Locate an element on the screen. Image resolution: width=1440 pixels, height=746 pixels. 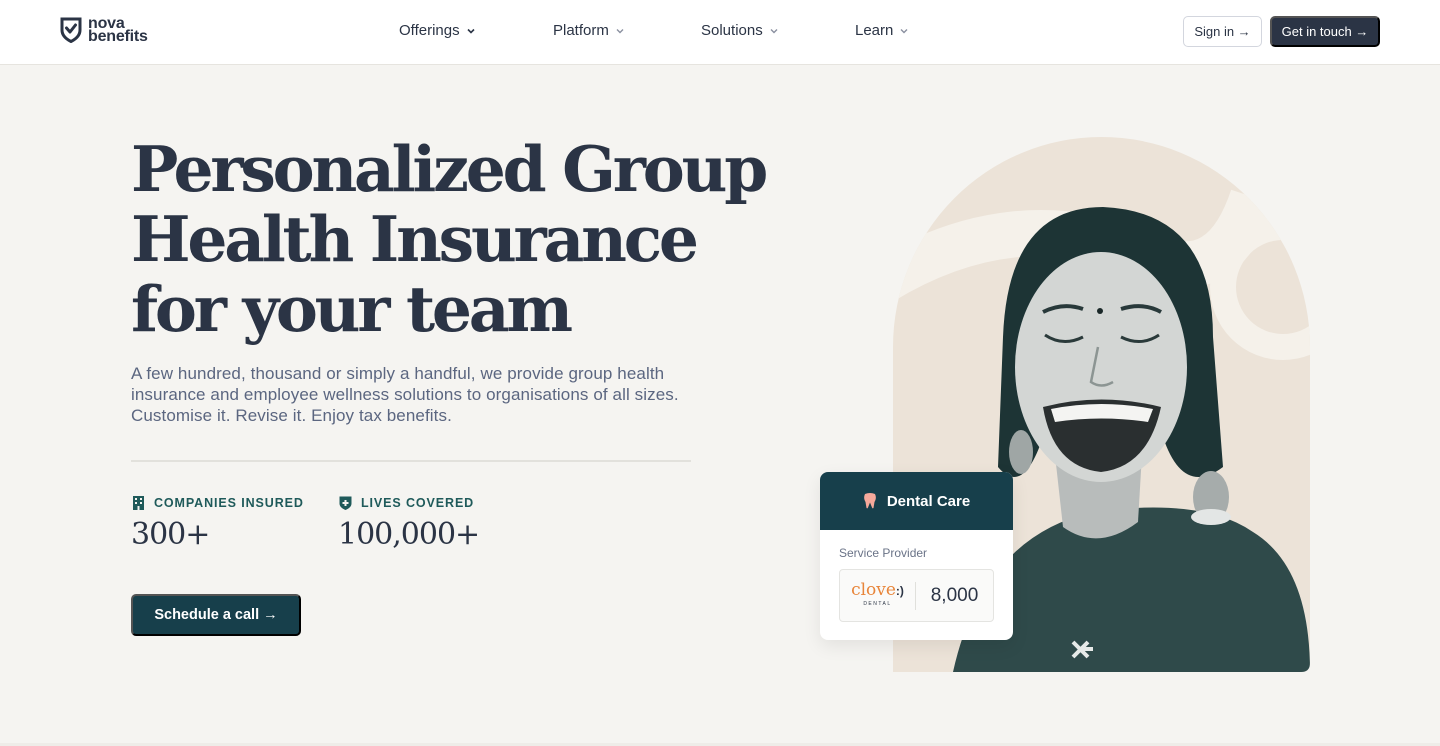
clove-dental-logo: clove:) DENTAL is located at coordinates (878, 594).